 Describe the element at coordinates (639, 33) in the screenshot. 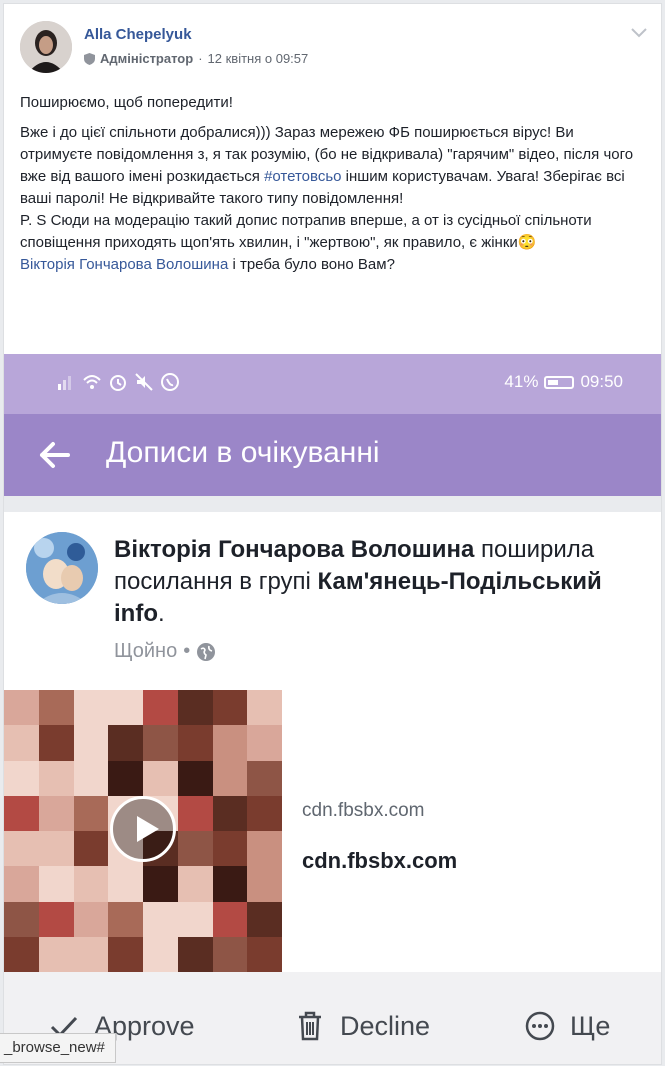

I see `chevron-down-icon` at that location.